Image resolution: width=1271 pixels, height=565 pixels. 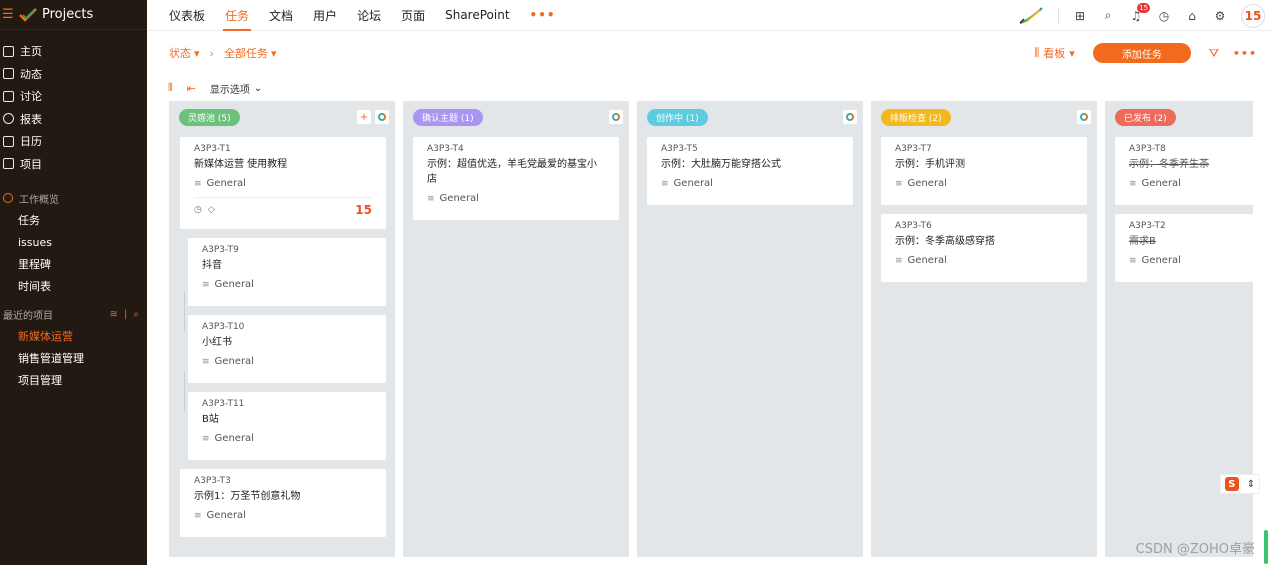 What do you see at coordinates (250, 53) in the screenshot?
I see `all-tasks-filter: 全部任务 ▾` at bounding box center [250, 53].